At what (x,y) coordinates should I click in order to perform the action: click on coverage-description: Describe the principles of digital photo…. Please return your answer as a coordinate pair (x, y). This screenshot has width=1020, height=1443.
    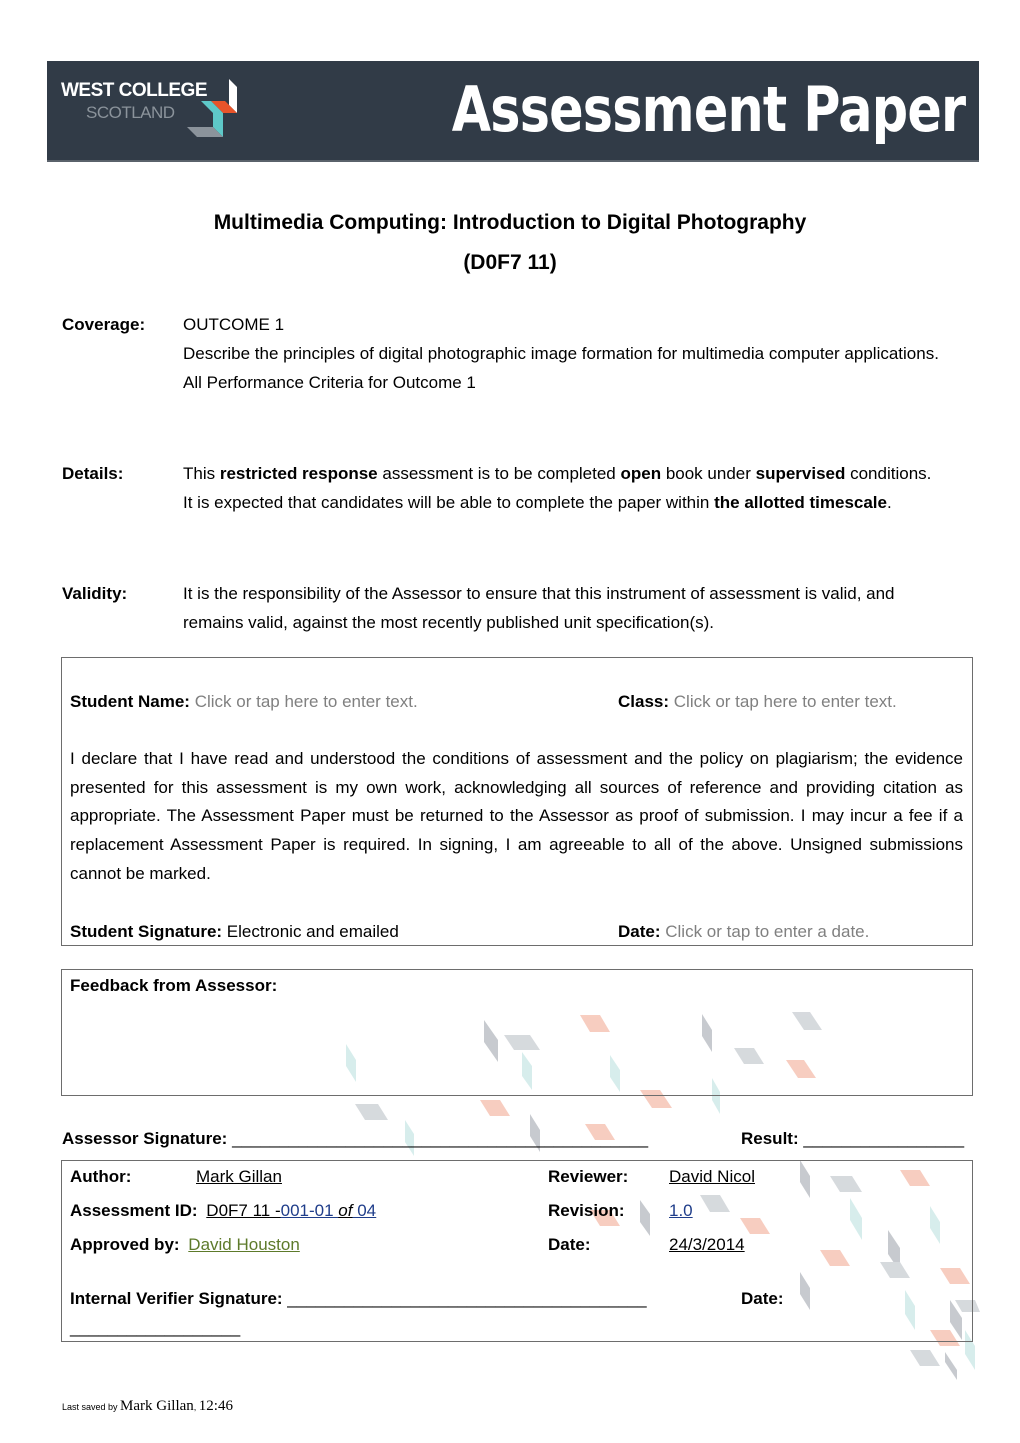
    Looking at the image, I should click on (561, 353).